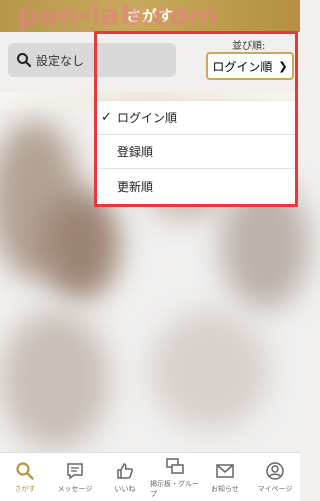 This screenshot has width=320, height=501. I want to click on search-filter-label: 設定なし, so click(60, 60).